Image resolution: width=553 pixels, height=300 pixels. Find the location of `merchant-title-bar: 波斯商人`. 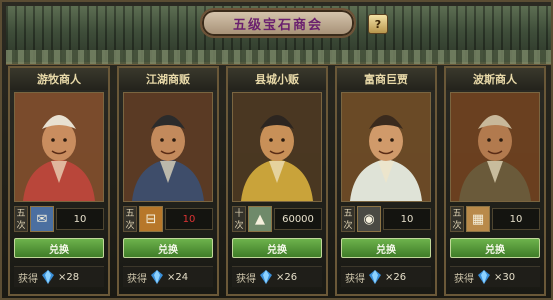

merchant-title-bar: 波斯商人 is located at coordinates (495, 79).